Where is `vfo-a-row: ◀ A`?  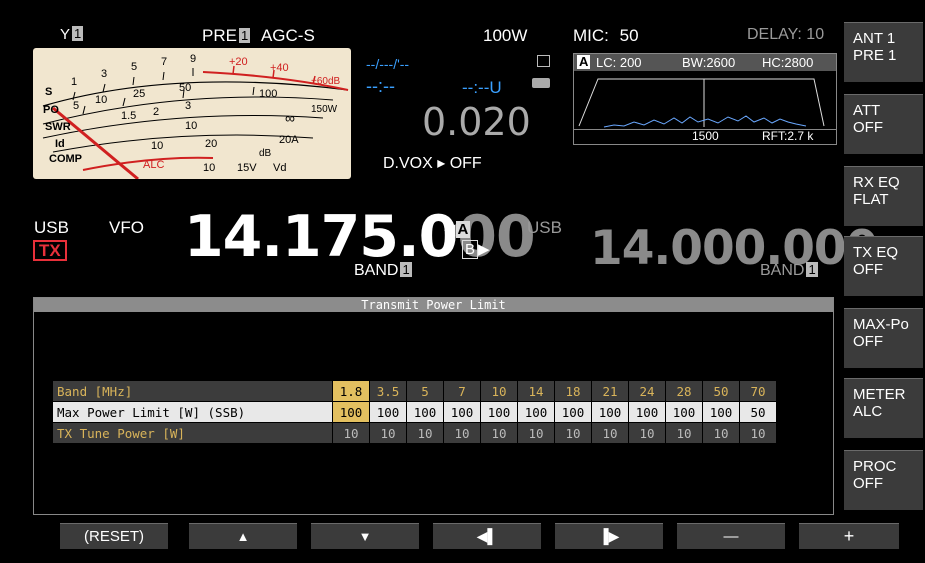 vfo-a-row: ◀ A is located at coordinates (457, 229).